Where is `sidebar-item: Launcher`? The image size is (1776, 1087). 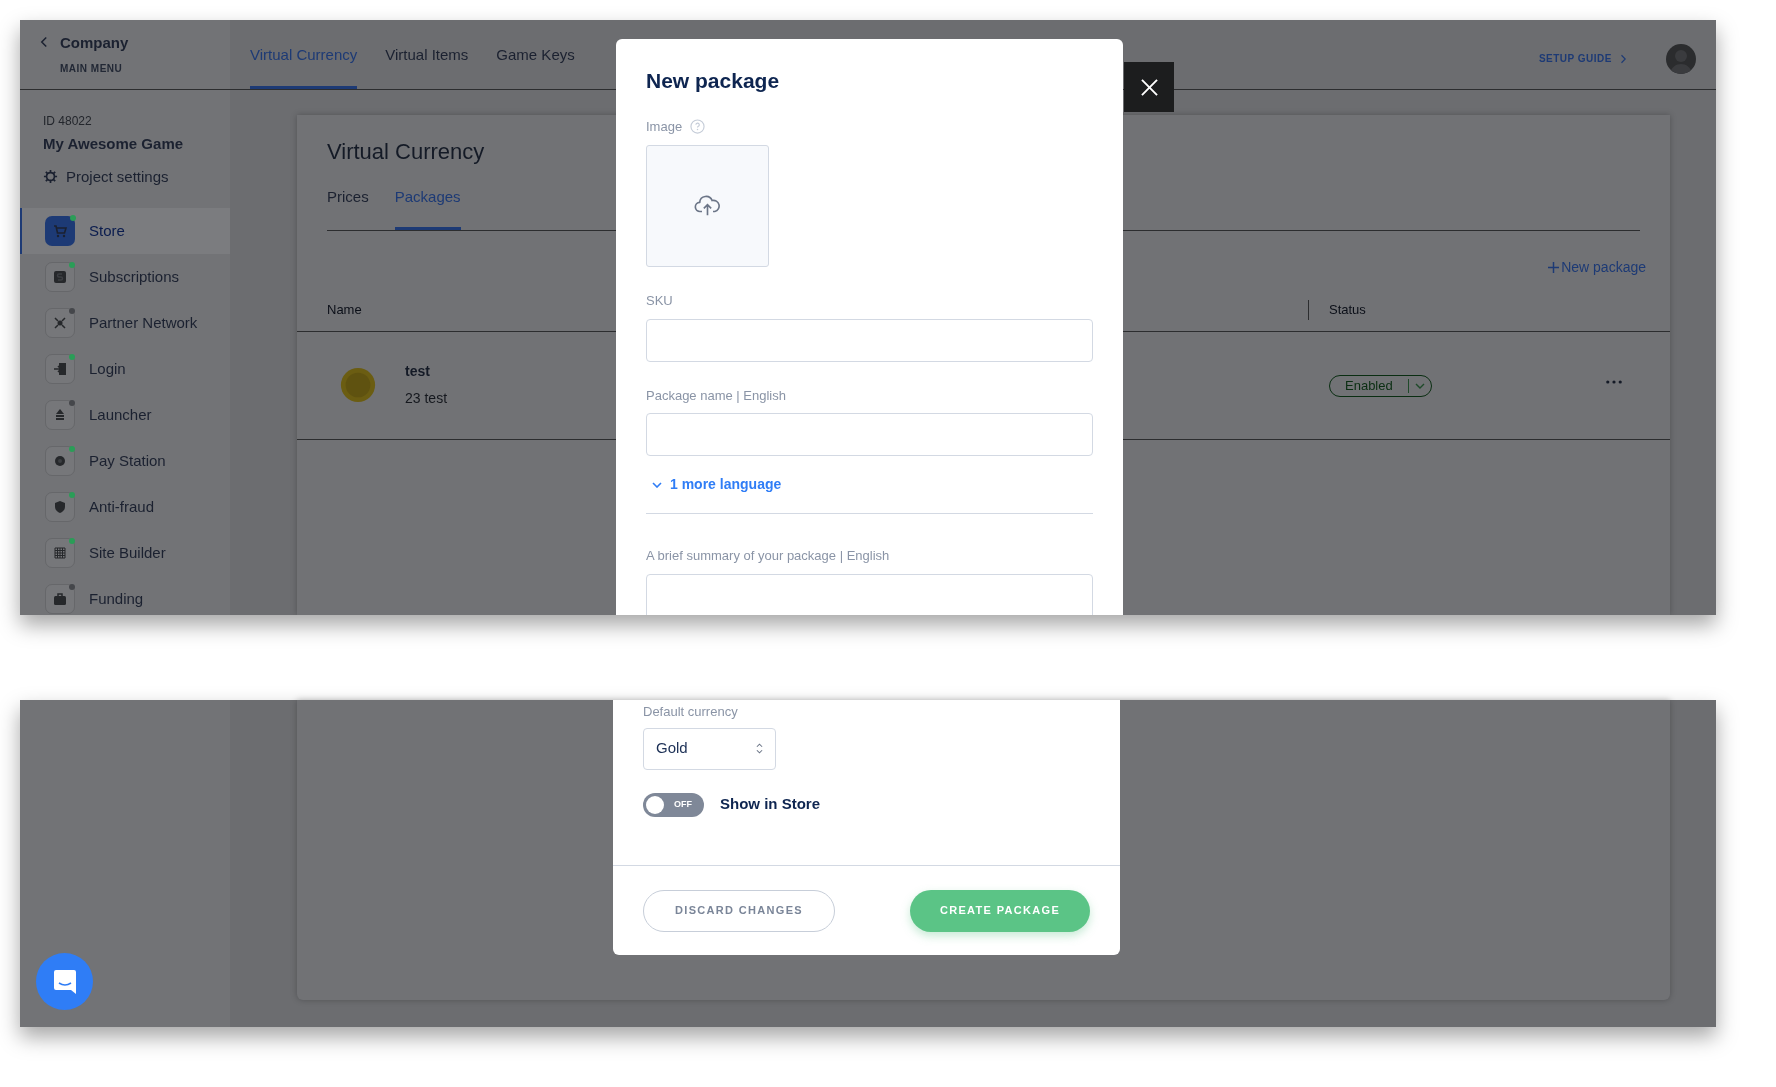 sidebar-item: Launcher is located at coordinates (125, 415).